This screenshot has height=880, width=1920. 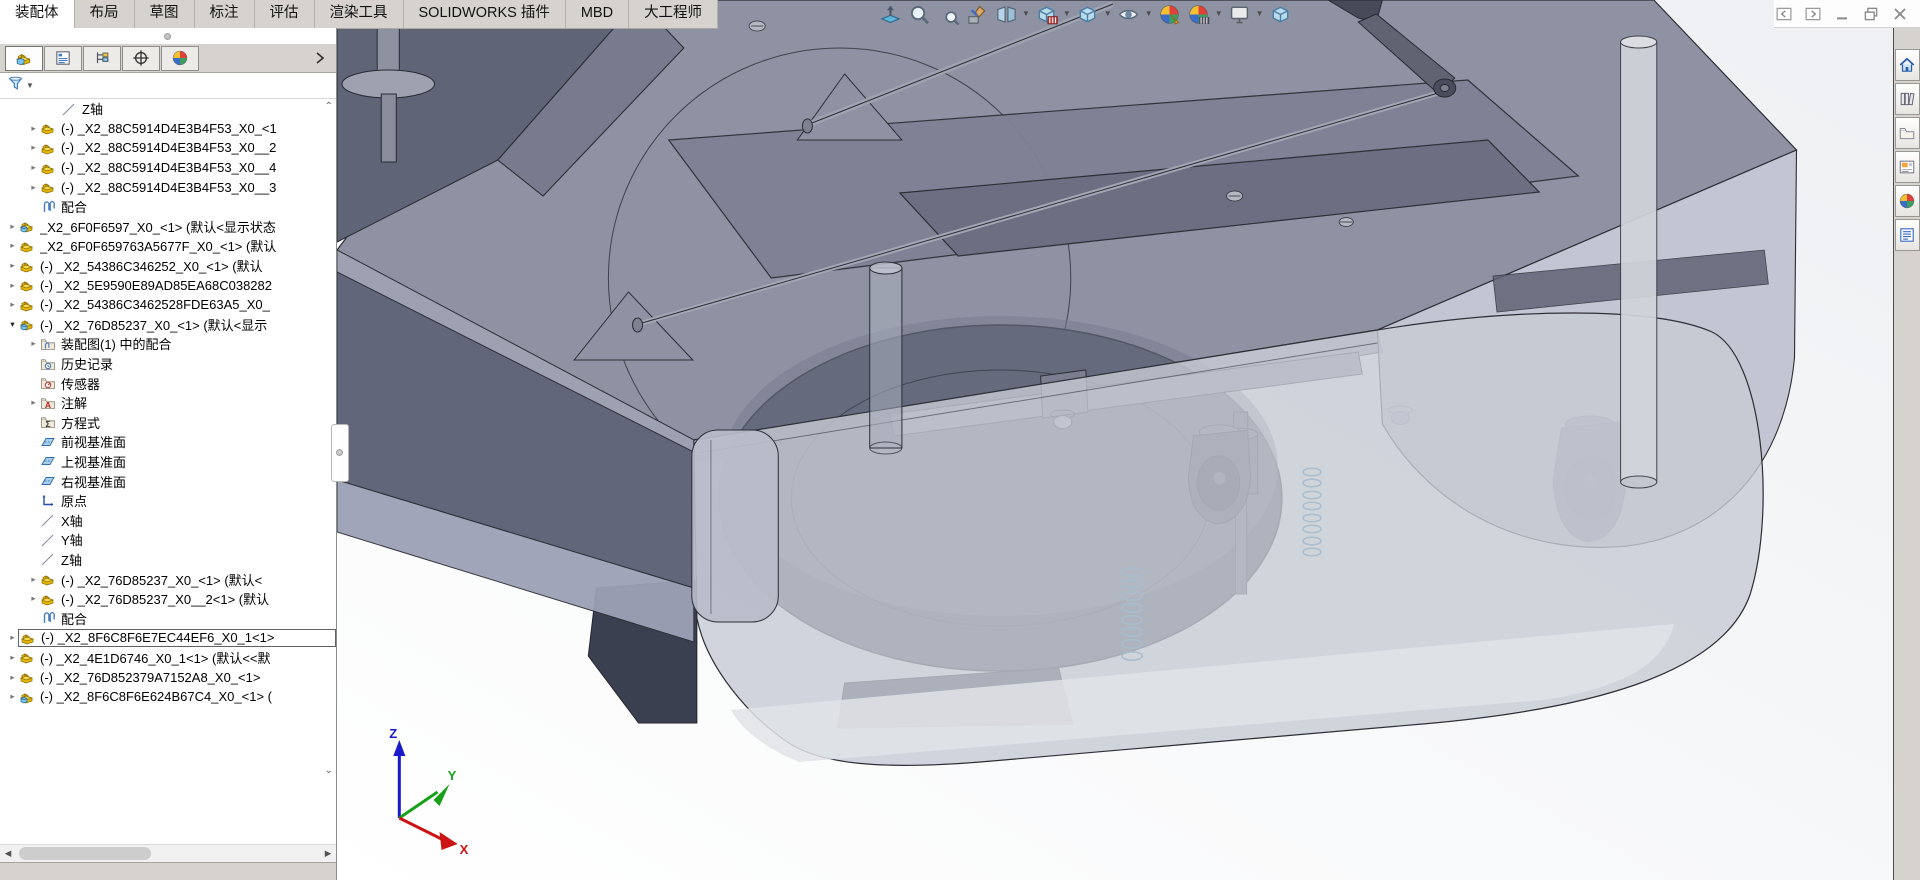 What do you see at coordinates (1907, 133) in the screenshot?
I see `file-explorer-icon` at bounding box center [1907, 133].